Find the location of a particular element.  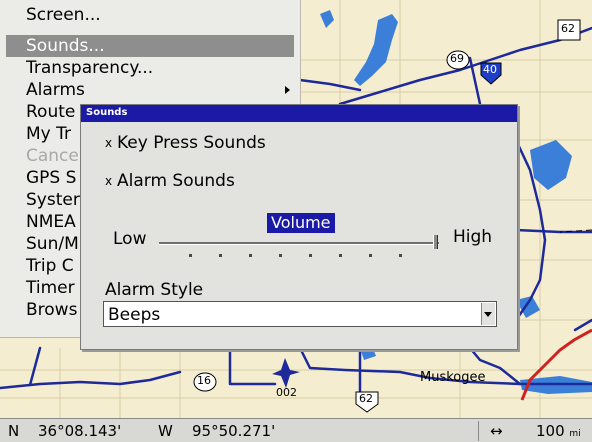

alarm-style-dropdown: Beeps is located at coordinates (300, 314).